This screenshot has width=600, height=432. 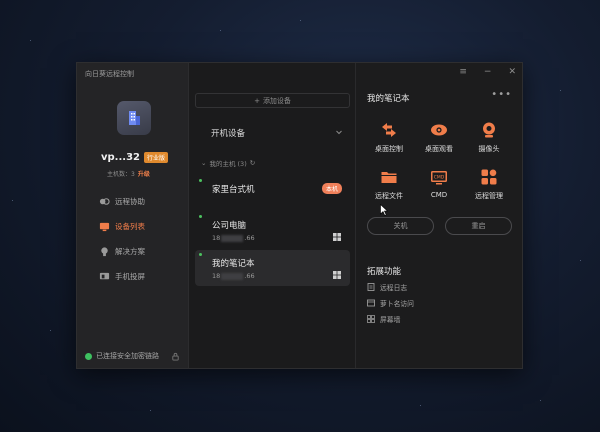 I want to click on remote-manage-button: 远程管理, so click(x=489, y=184).